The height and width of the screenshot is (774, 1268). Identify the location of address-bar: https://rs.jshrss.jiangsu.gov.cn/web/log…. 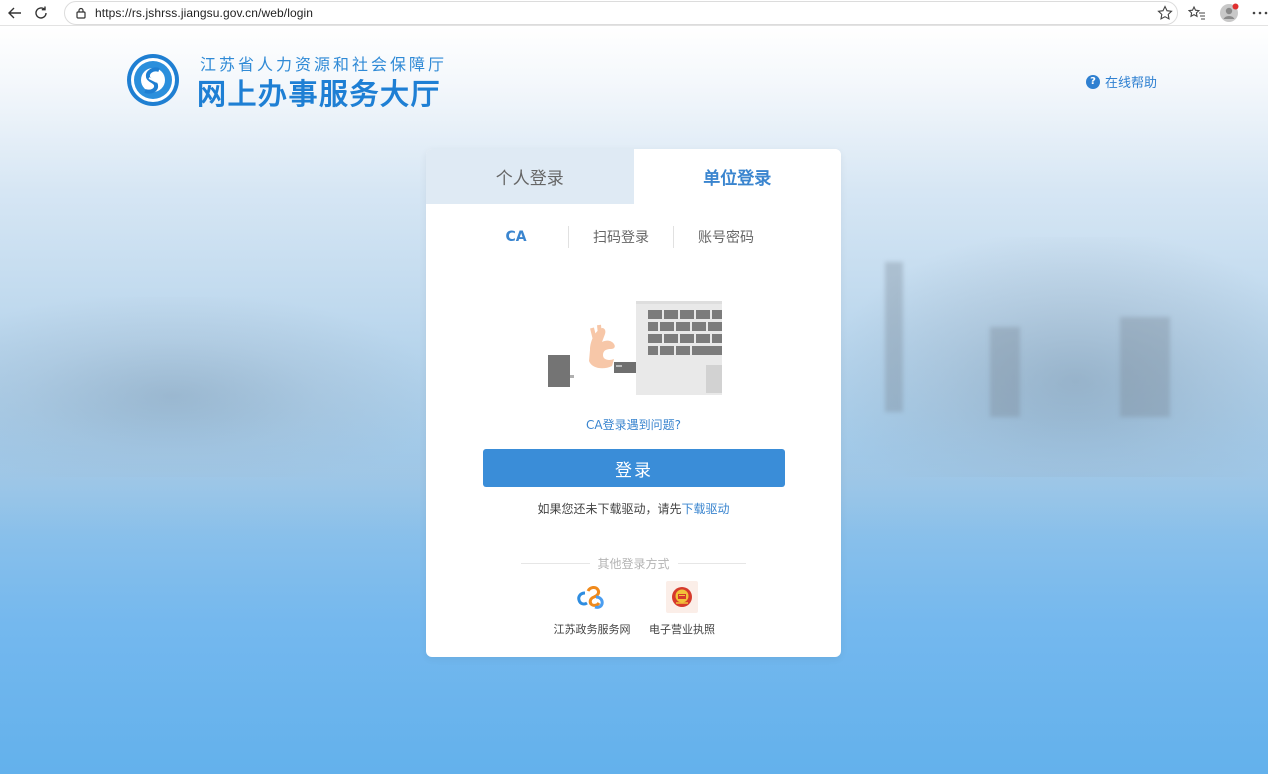
(621, 13).